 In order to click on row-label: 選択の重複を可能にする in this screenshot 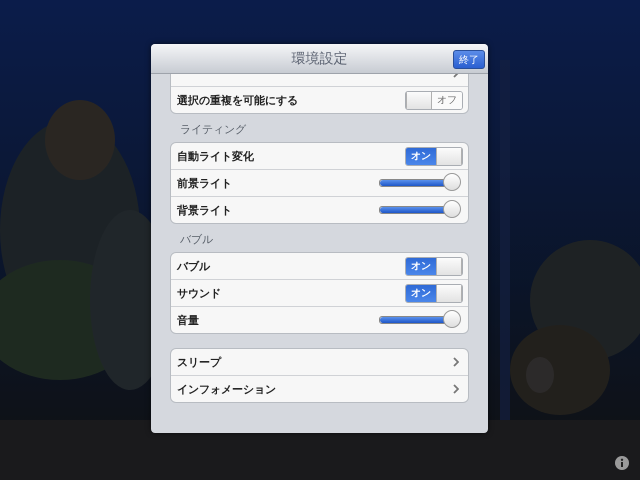, I will do `click(237, 100)`.